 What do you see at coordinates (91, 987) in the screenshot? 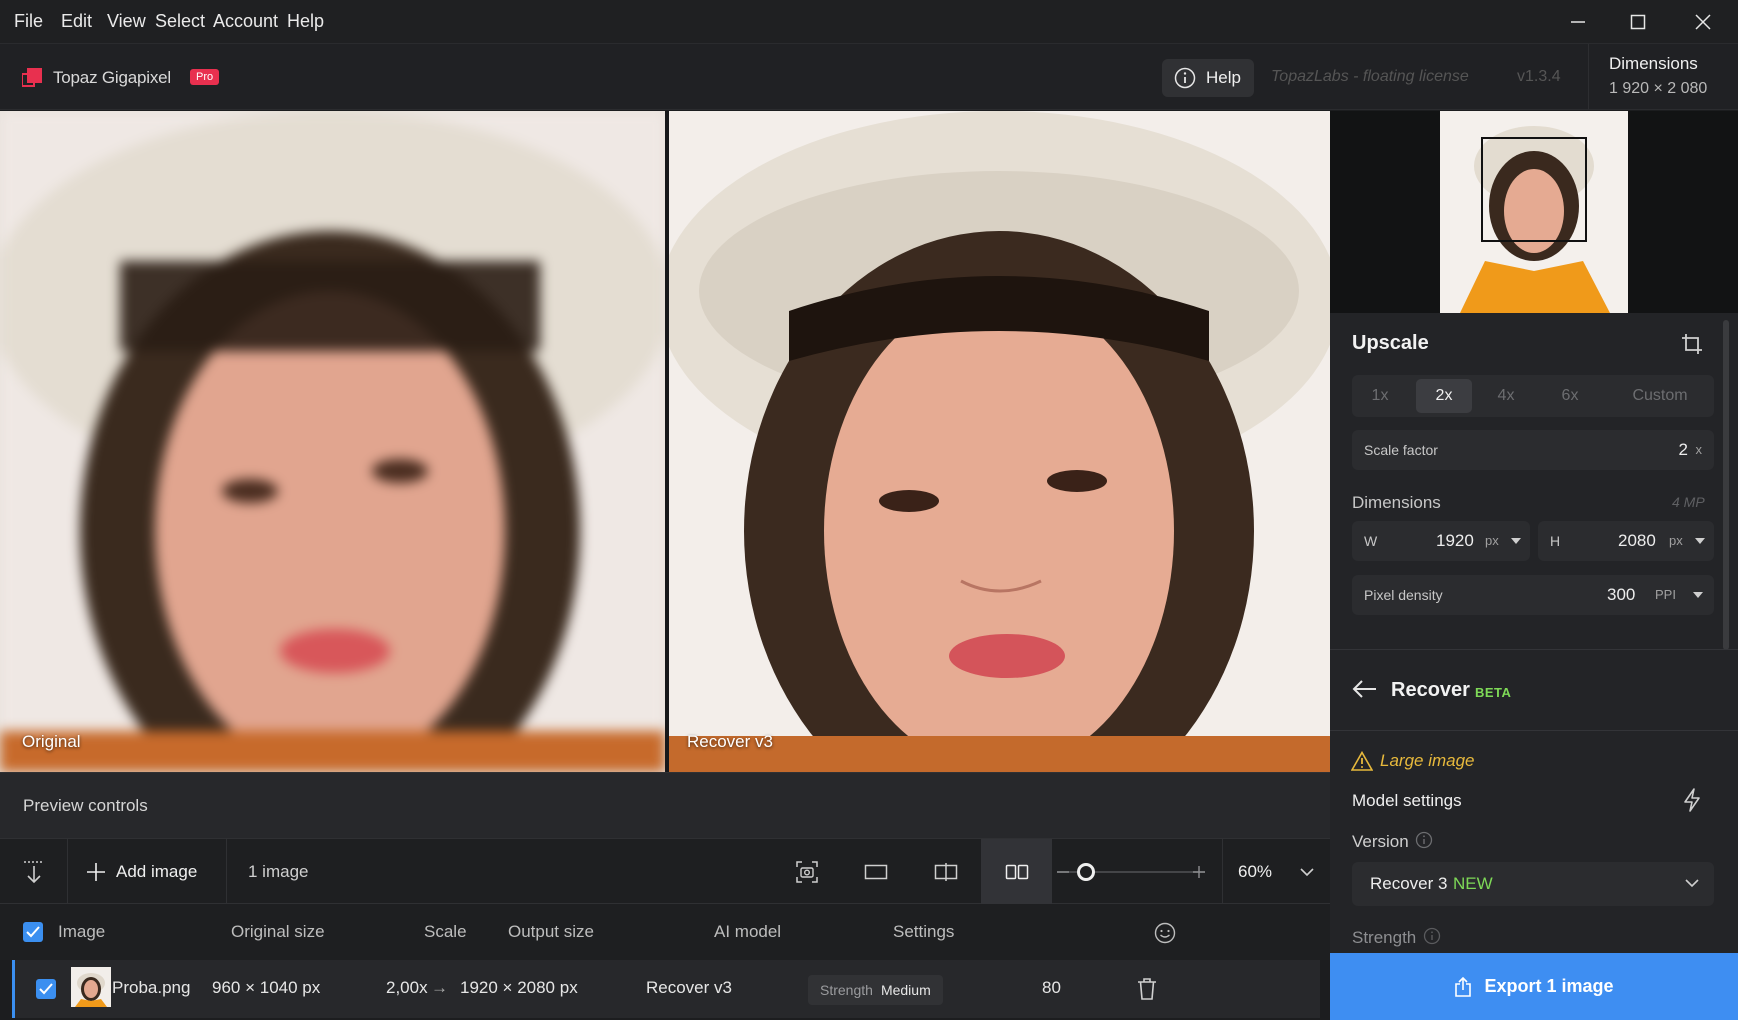
I see `image-thumbnail` at bounding box center [91, 987].